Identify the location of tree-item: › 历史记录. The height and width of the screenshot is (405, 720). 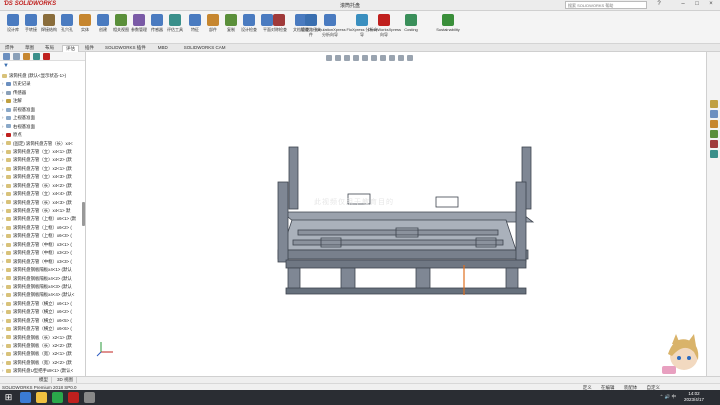
(43, 84).